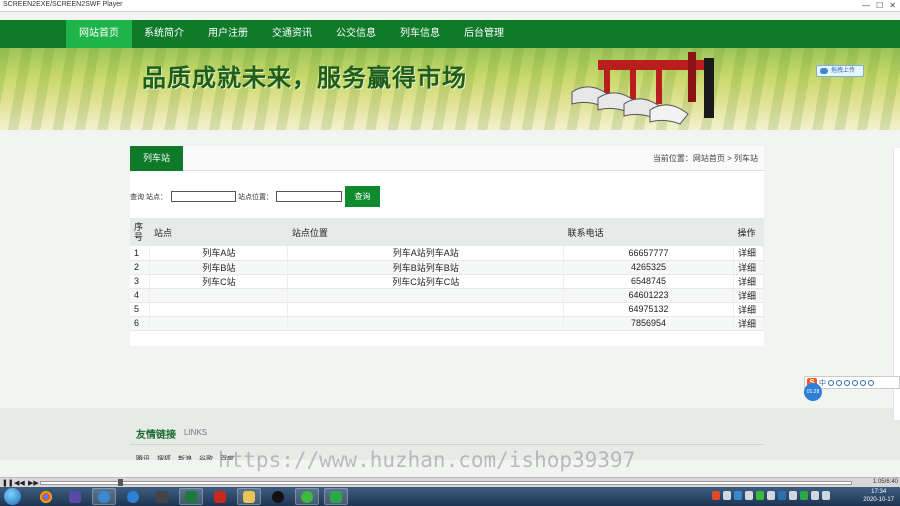 This screenshot has height=506, width=900. I want to click on play-pause-icon: ❚❚, so click(8, 483).